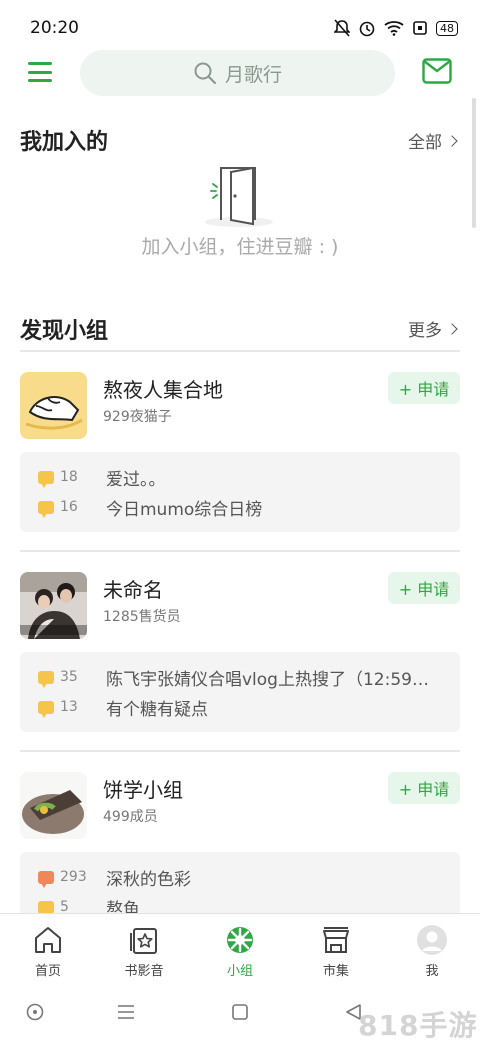  Describe the element at coordinates (425, 331) in the screenshot. I see `discover-more-label: 更多` at that location.